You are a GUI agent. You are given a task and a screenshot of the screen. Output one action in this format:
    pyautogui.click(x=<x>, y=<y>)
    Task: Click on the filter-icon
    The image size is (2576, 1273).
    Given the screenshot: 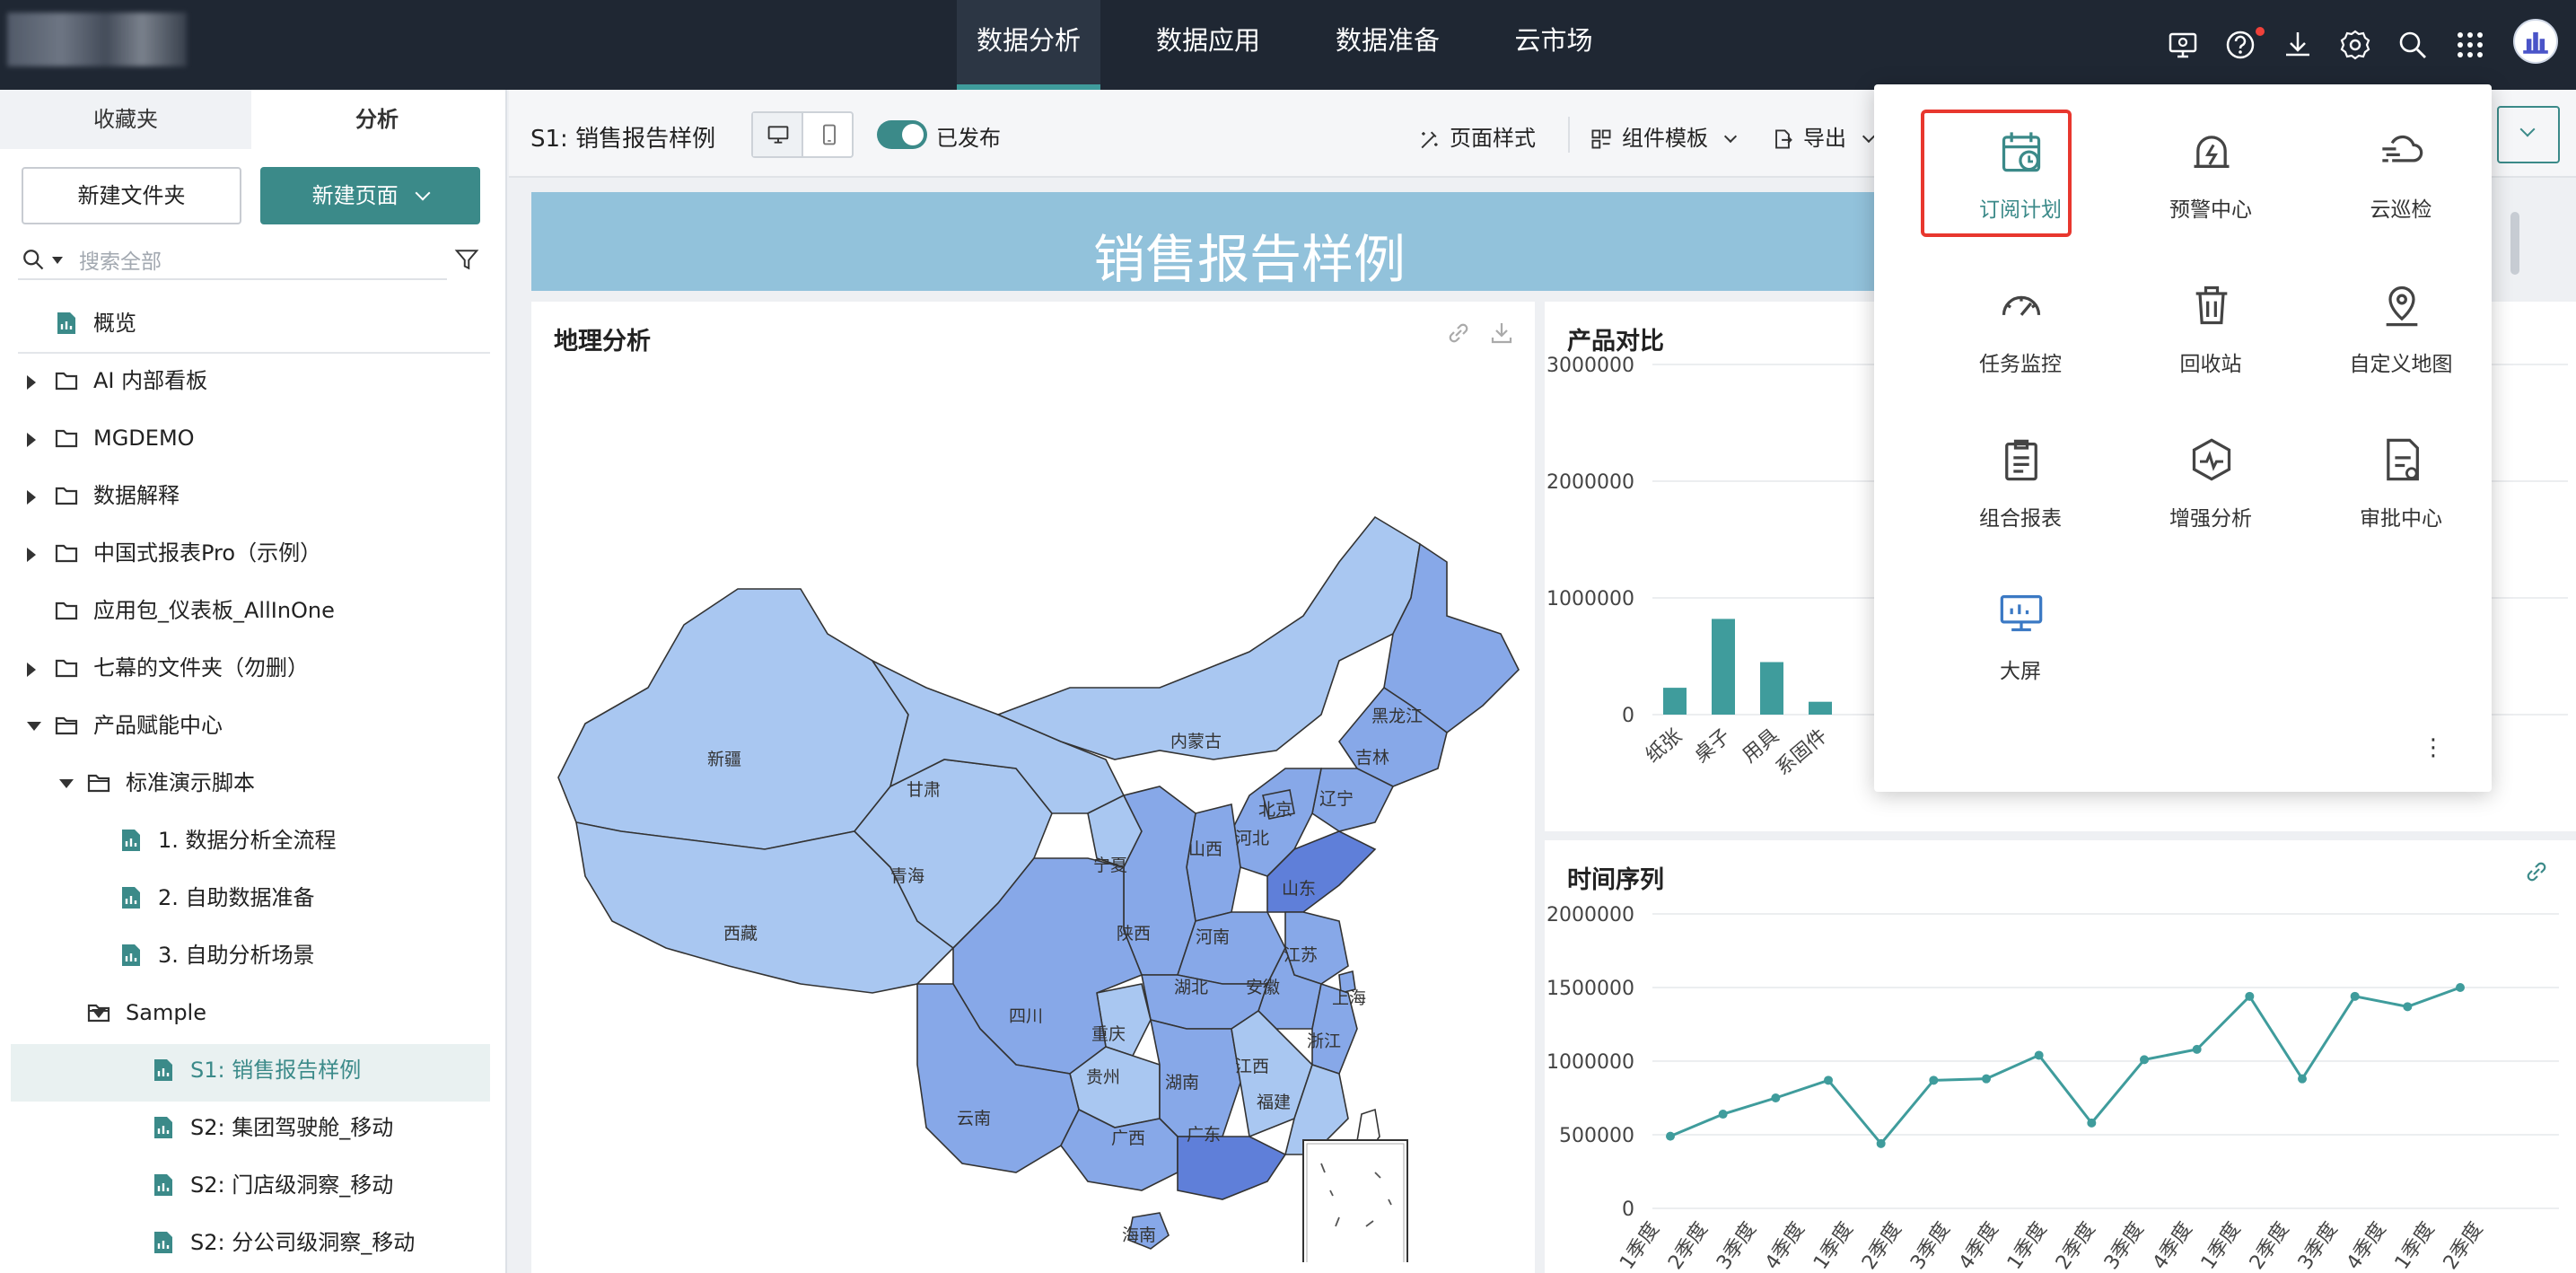 What is the action you would take?
    pyautogui.click(x=466, y=259)
    